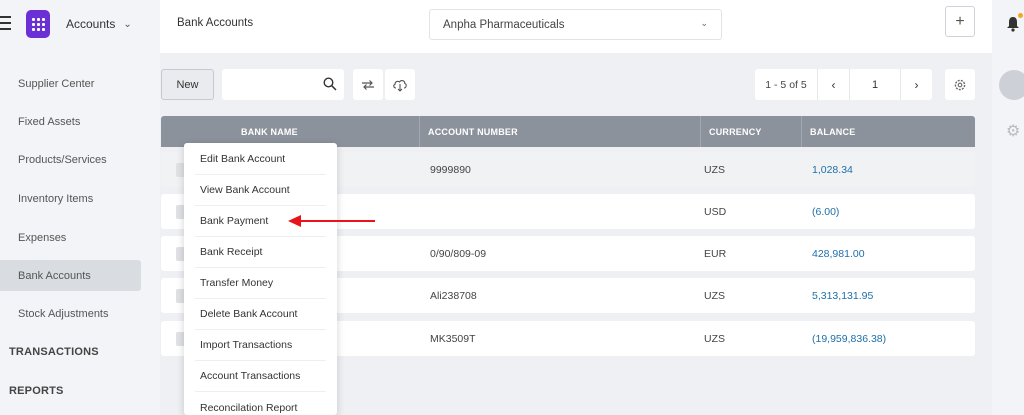  What do you see at coordinates (260, 345) in the screenshot?
I see `menu-item-import-transactions: Import Transactions` at bounding box center [260, 345].